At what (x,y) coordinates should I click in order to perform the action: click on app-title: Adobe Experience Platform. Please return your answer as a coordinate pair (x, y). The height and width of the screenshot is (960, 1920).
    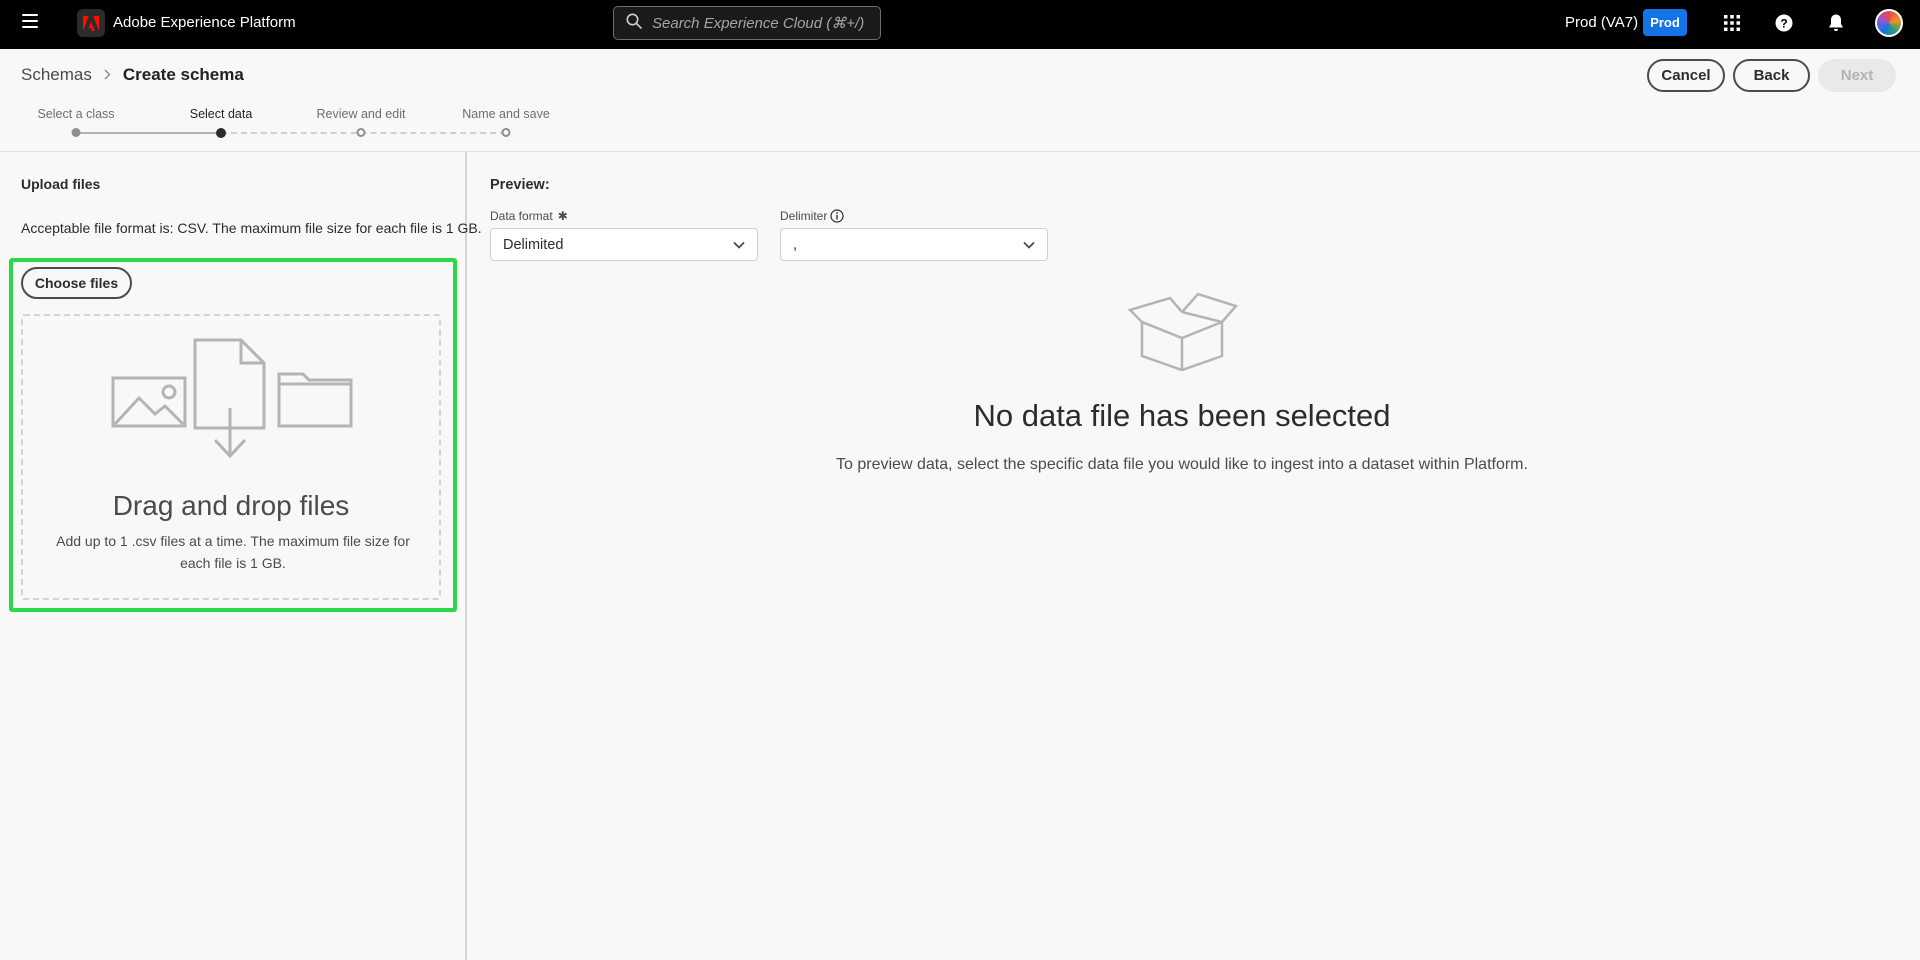
    Looking at the image, I should click on (204, 22).